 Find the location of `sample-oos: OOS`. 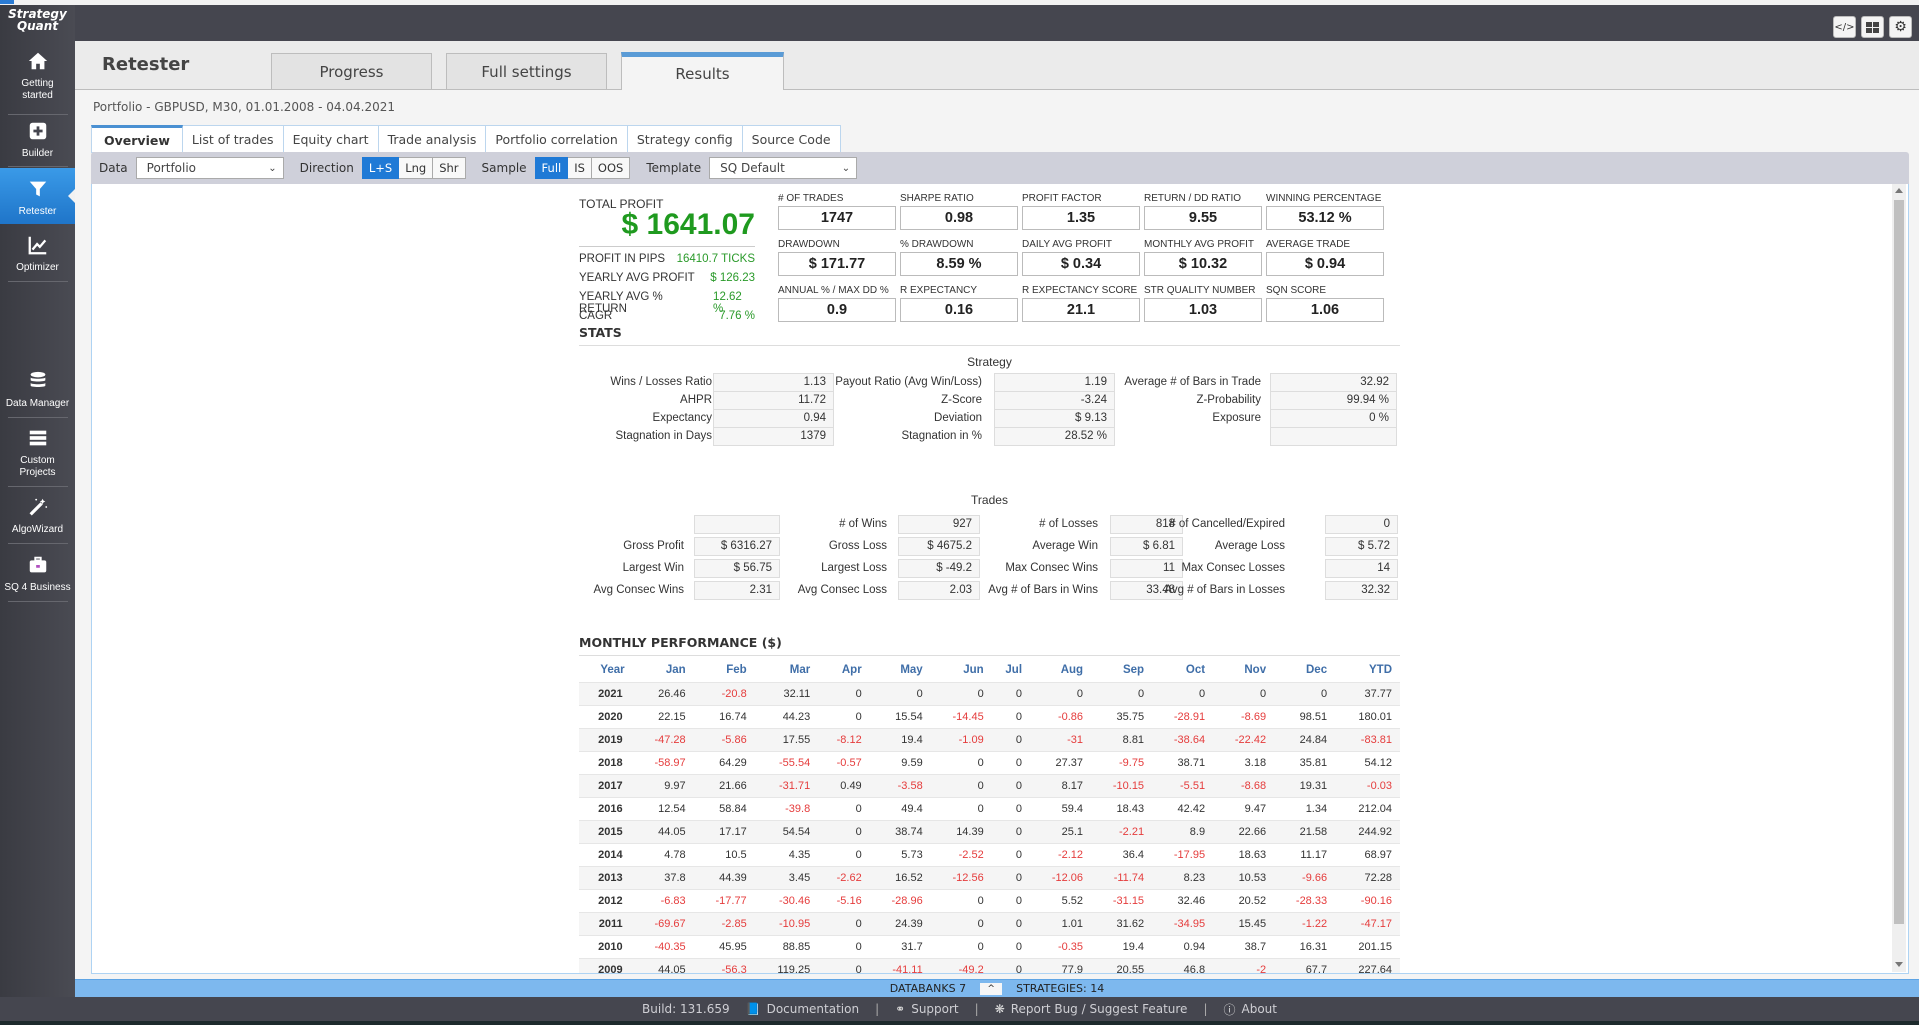

sample-oos: OOS is located at coordinates (611, 168).